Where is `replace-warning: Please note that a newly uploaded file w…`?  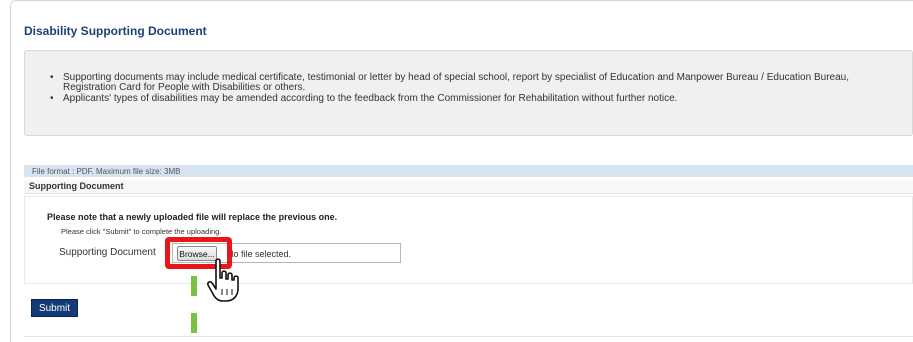 replace-warning: Please note that a newly uploaded file w… is located at coordinates (192, 217).